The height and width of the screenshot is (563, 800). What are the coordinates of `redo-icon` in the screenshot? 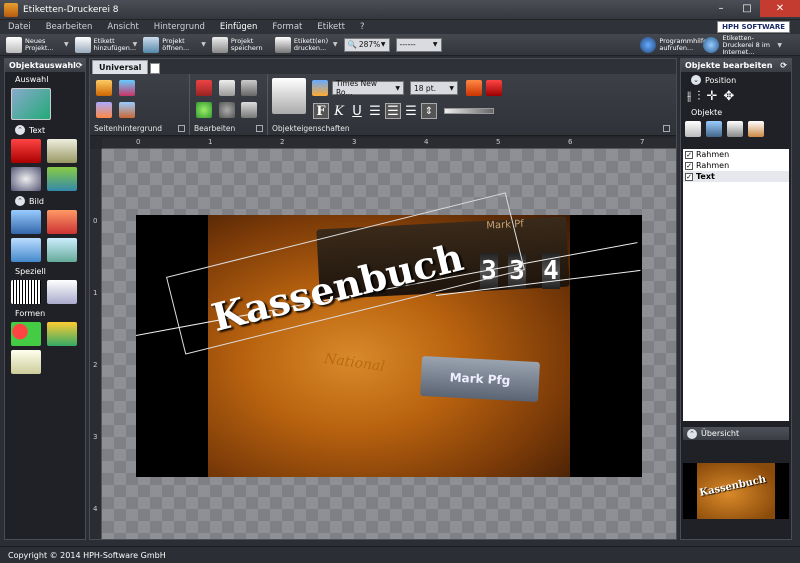 It's located at (226, 110).